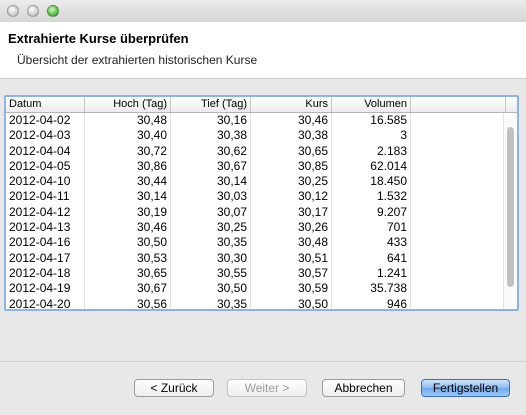 The height and width of the screenshot is (415, 526). I want to click on cell-datum: 2012-04-10, so click(45, 182).